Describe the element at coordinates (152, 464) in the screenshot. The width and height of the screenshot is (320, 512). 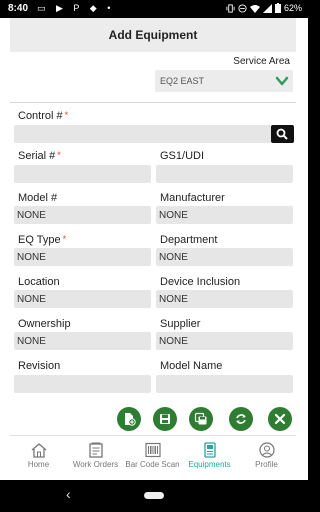
I see `tab-bar-code-scan-label: Bar Code Scan` at that location.